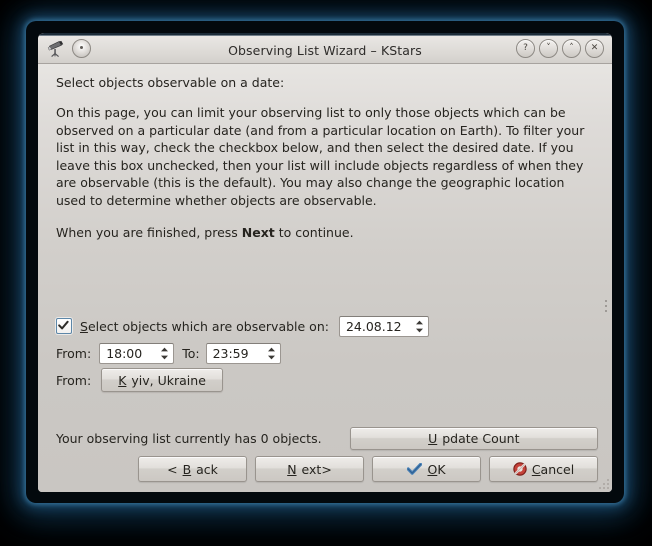  What do you see at coordinates (594, 48) in the screenshot?
I see `close-icon: ✕` at bounding box center [594, 48].